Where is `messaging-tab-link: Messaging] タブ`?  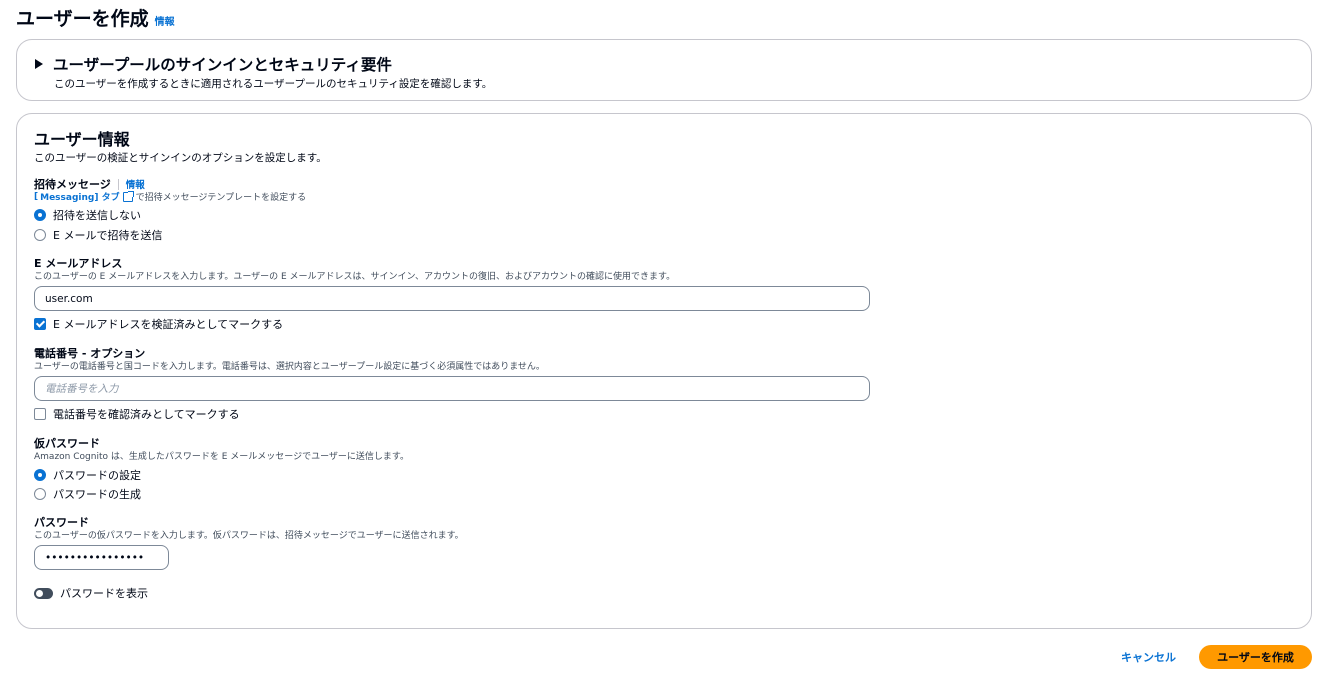 messaging-tab-link: Messaging] タブ is located at coordinates (79, 196).